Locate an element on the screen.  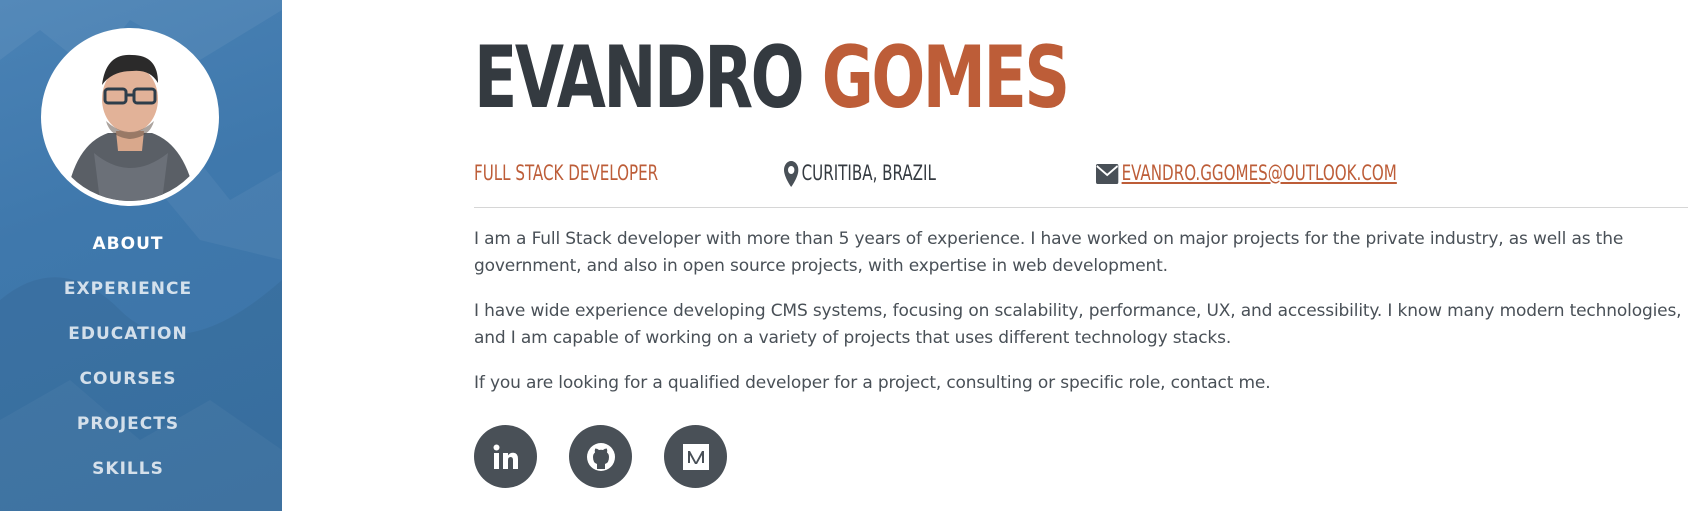
envelope-icon is located at coordinates (1107, 174).